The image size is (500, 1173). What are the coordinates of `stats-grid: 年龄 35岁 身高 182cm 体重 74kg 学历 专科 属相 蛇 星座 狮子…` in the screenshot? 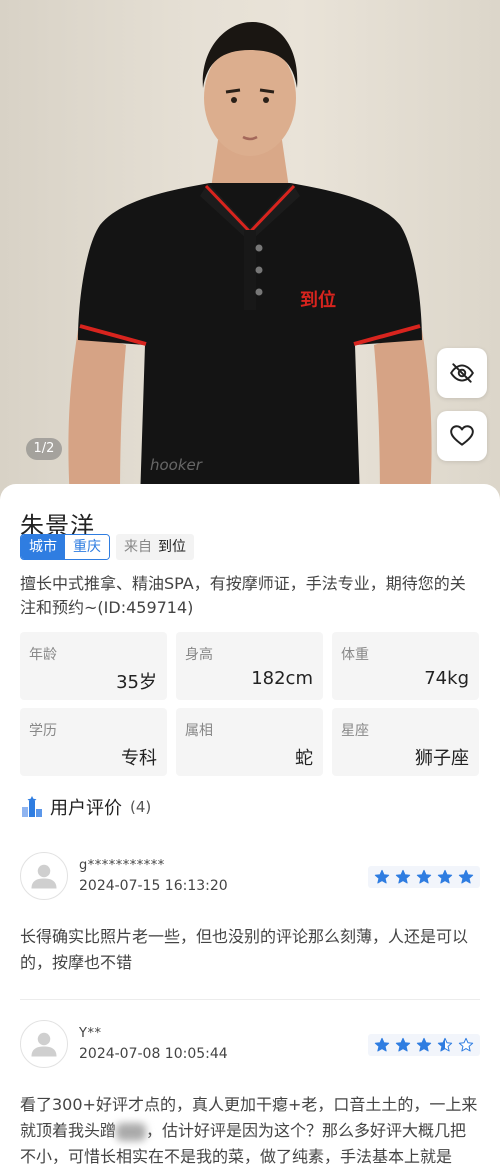 It's located at (250, 704).